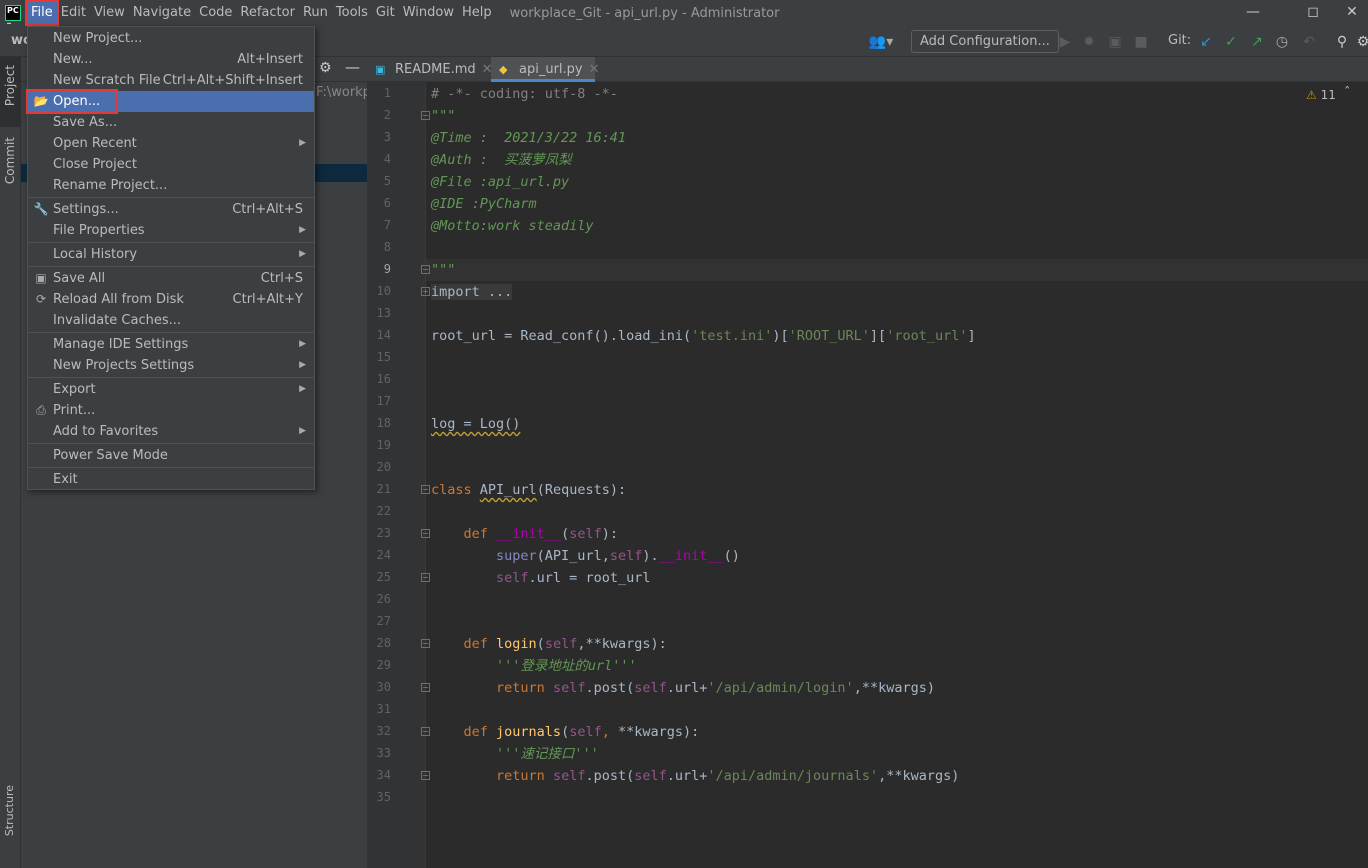 The image size is (1368, 868). Describe the element at coordinates (9, 810) in the screenshot. I see `structure-tool-button: Structure` at that location.